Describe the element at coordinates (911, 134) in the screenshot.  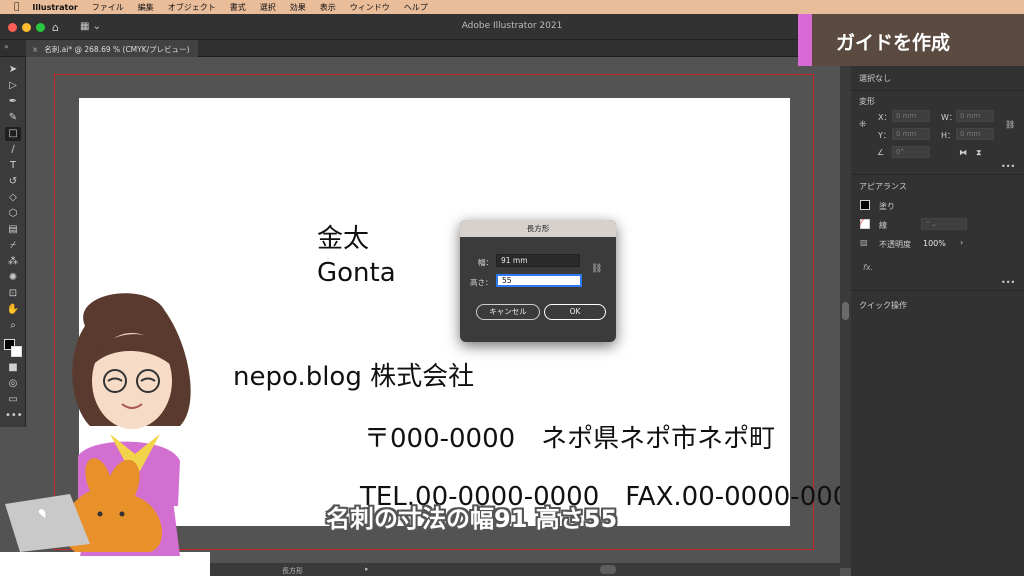
I see `y-field: 0 mm` at that location.